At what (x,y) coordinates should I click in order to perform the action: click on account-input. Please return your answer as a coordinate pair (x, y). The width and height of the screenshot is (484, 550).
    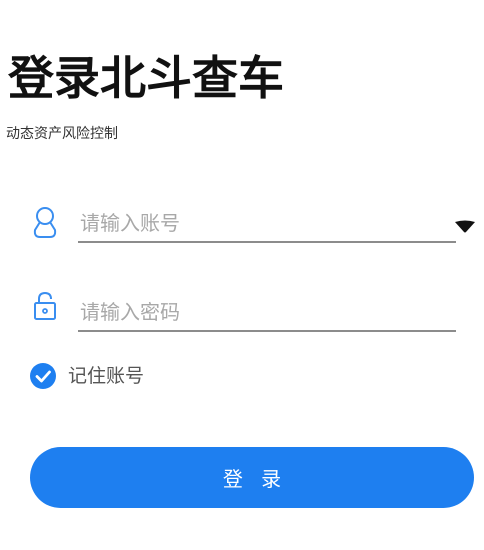
    Looking at the image, I should click on (267, 223).